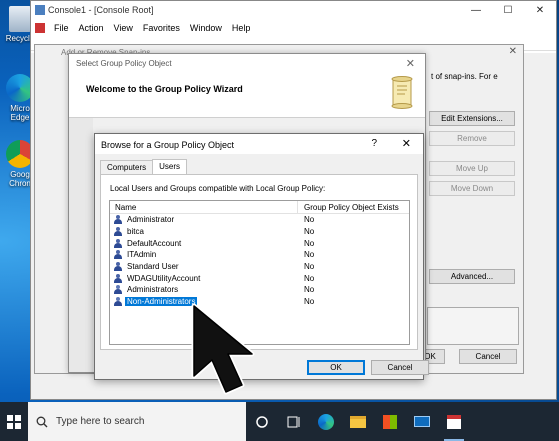 The height and width of the screenshot is (441, 559). What do you see at coordinates (154, 243) in the screenshot?
I see `list-item-name: DefaultAccount` at bounding box center [154, 243].